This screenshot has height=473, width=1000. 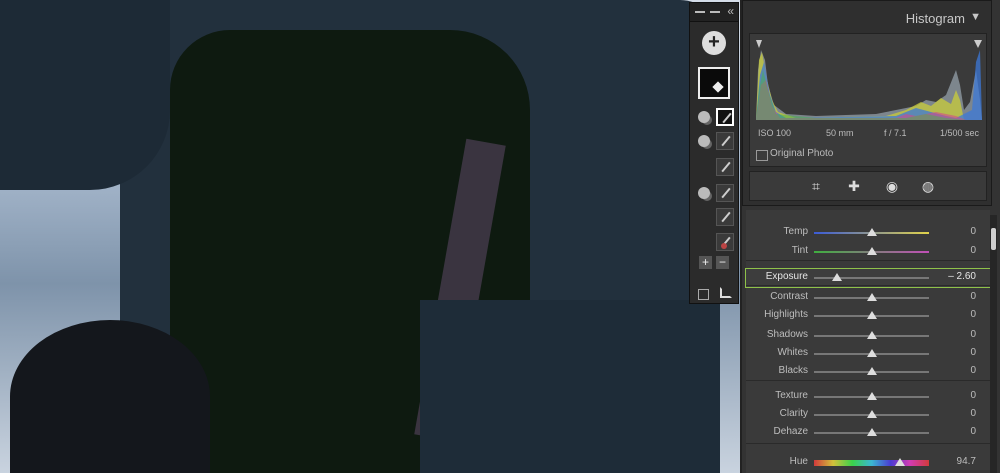 I want to click on collapse-icon, so click(x=700, y=12).